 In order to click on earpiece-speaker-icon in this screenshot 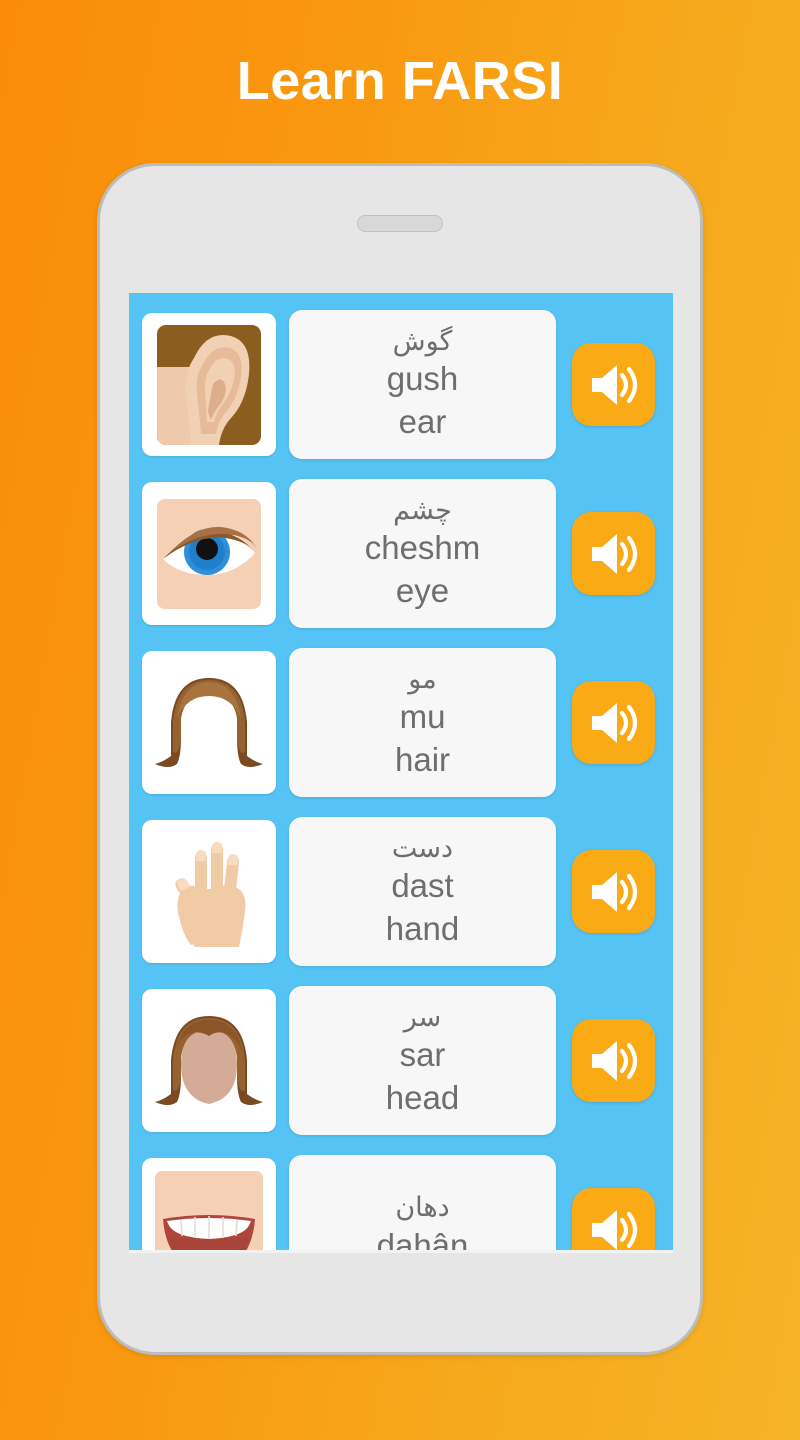, I will do `click(400, 223)`.